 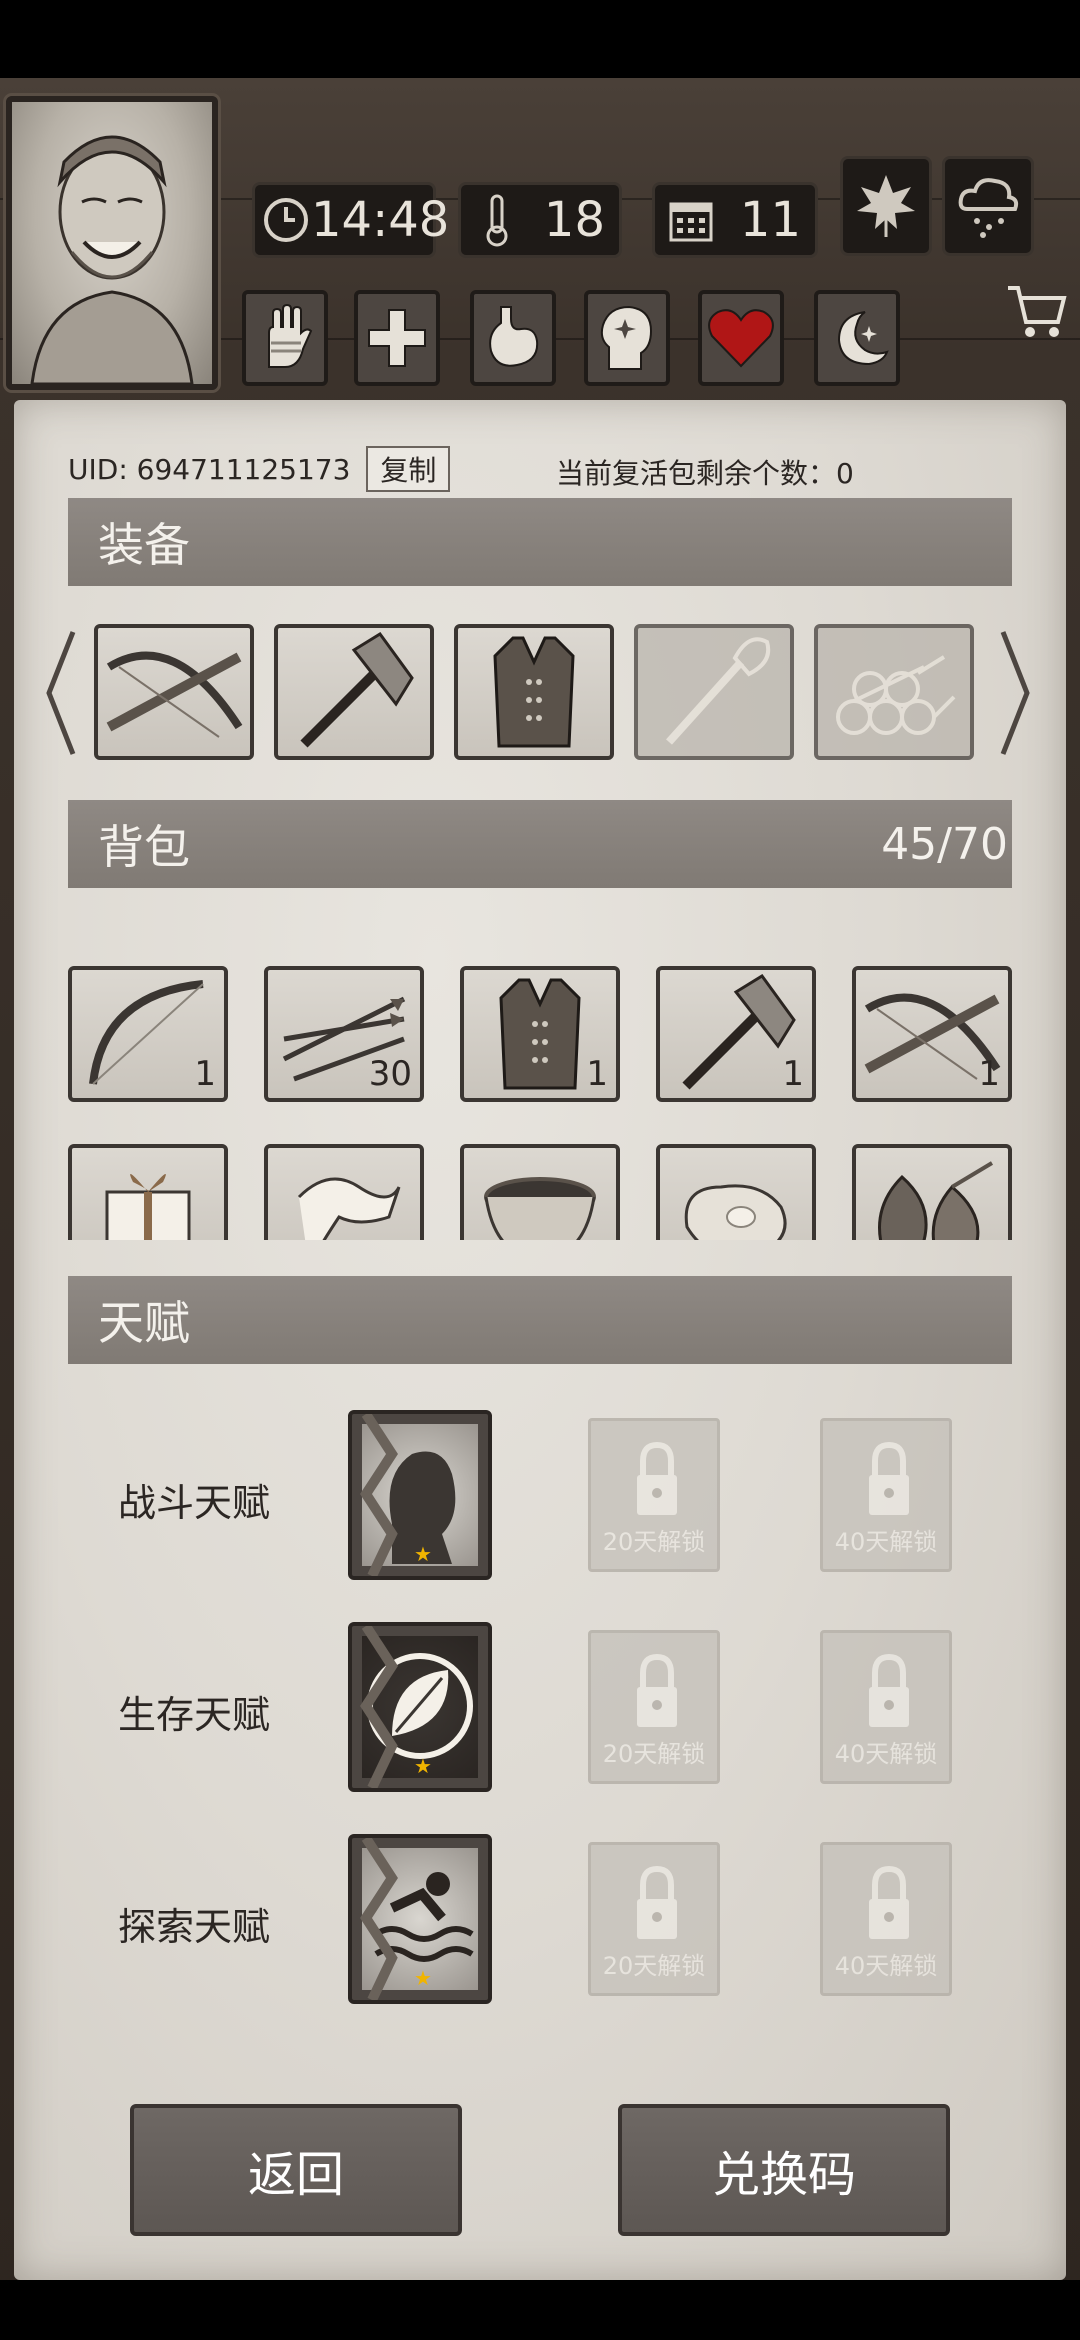 I want to click on thermometer-icon, so click(x=497, y=220).